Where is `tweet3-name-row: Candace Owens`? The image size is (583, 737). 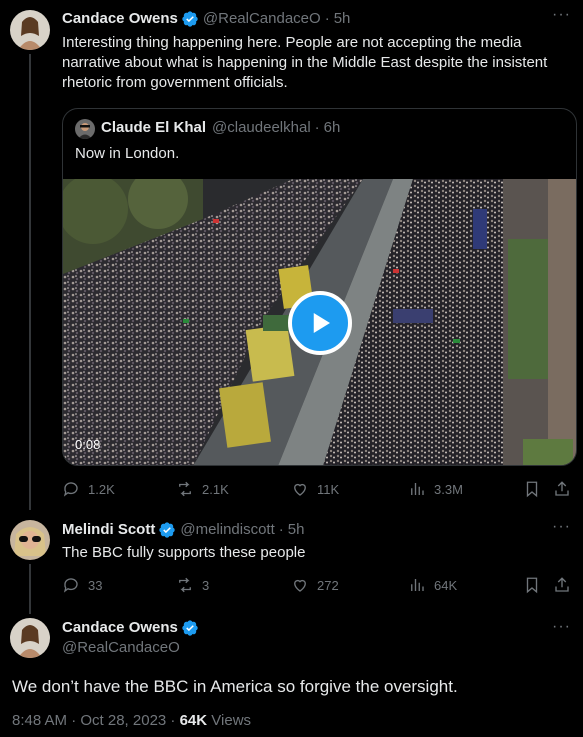 tweet3-name-row: Candace Owens is located at coordinates (132, 628).